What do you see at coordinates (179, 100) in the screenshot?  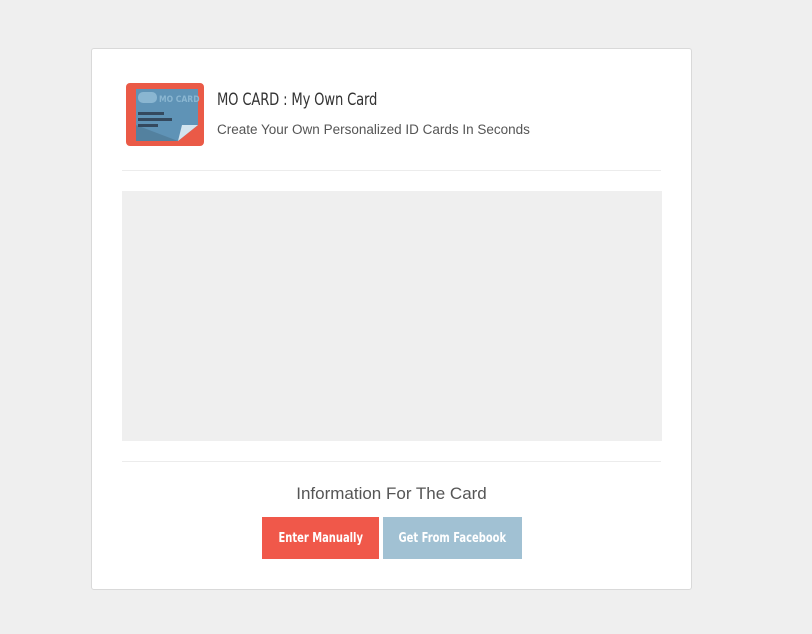 I see `logo-text: MO CARD` at bounding box center [179, 100].